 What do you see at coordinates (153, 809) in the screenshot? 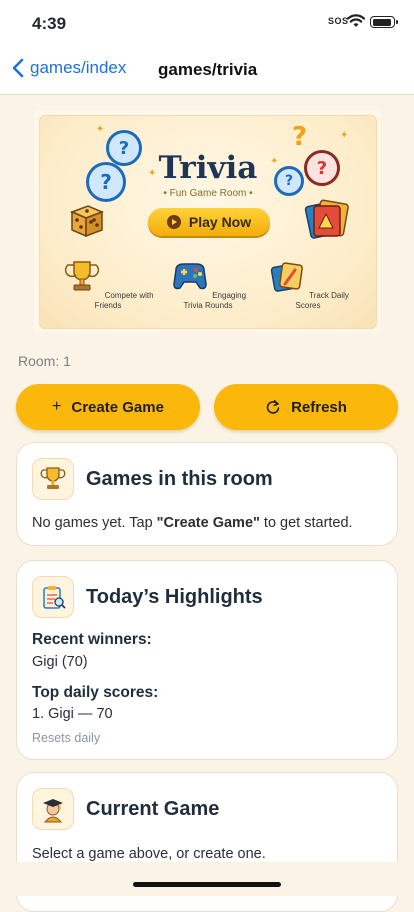
I see `current-game-title: Current Game` at bounding box center [153, 809].